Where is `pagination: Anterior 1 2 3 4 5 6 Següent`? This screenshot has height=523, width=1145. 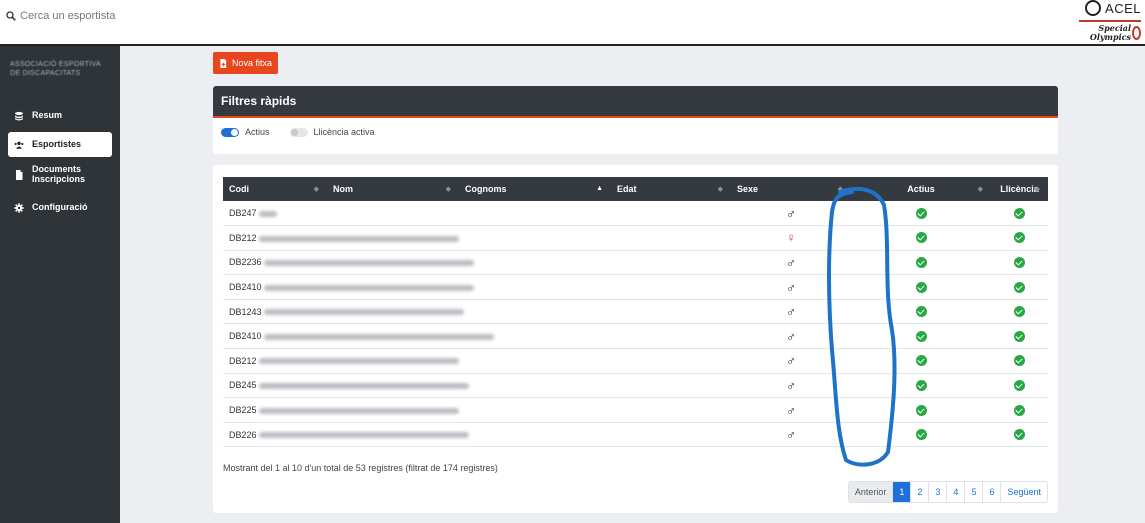
pagination: Anterior 1 2 3 4 5 6 Següent is located at coordinates (947, 492).